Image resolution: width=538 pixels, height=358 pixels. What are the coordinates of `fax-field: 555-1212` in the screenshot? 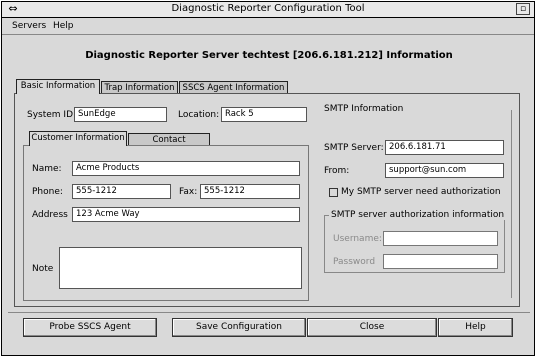 It's located at (250, 191).